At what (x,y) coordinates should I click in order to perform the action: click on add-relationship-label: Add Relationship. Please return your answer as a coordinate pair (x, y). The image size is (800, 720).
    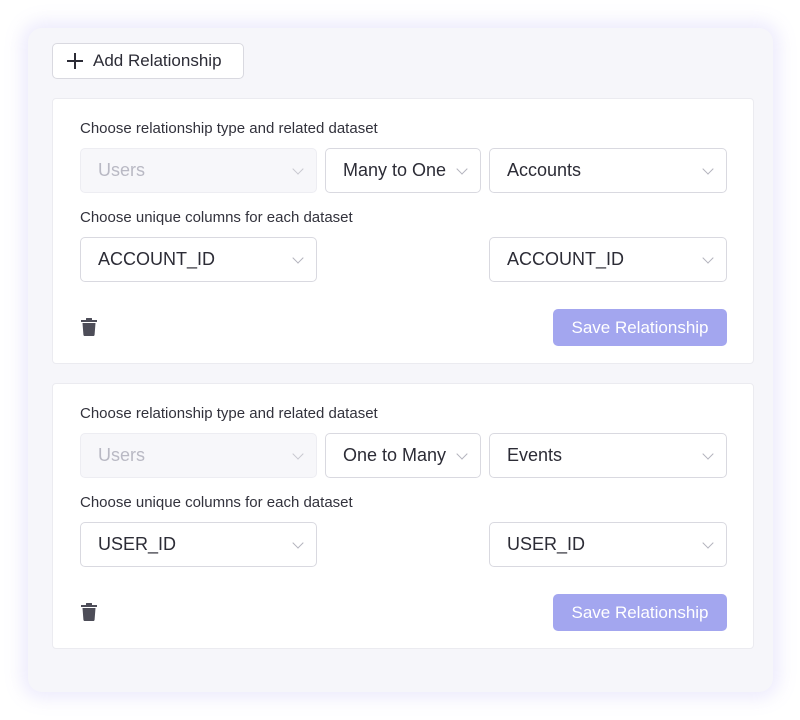
    Looking at the image, I should click on (157, 60).